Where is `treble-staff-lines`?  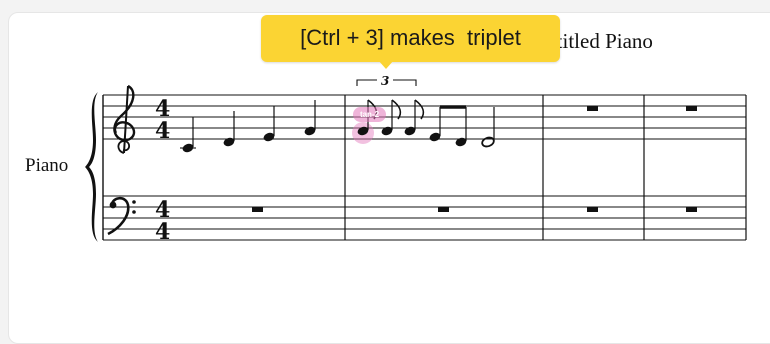
treble-staff-lines is located at coordinates (424, 117).